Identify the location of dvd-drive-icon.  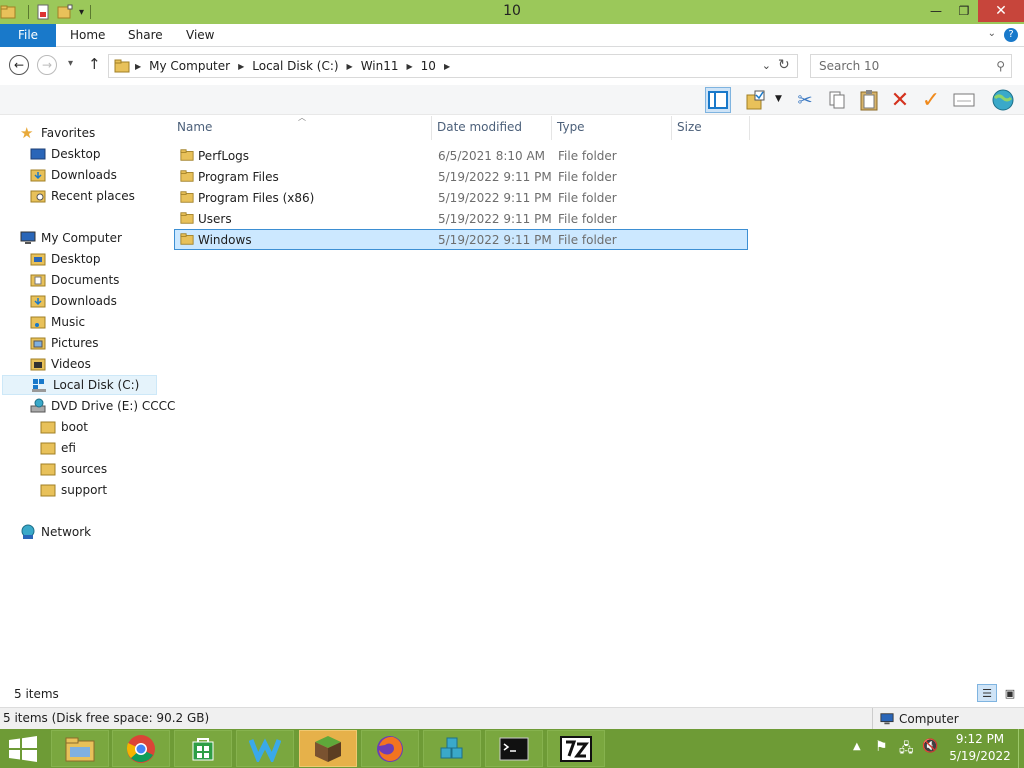
(38, 405).